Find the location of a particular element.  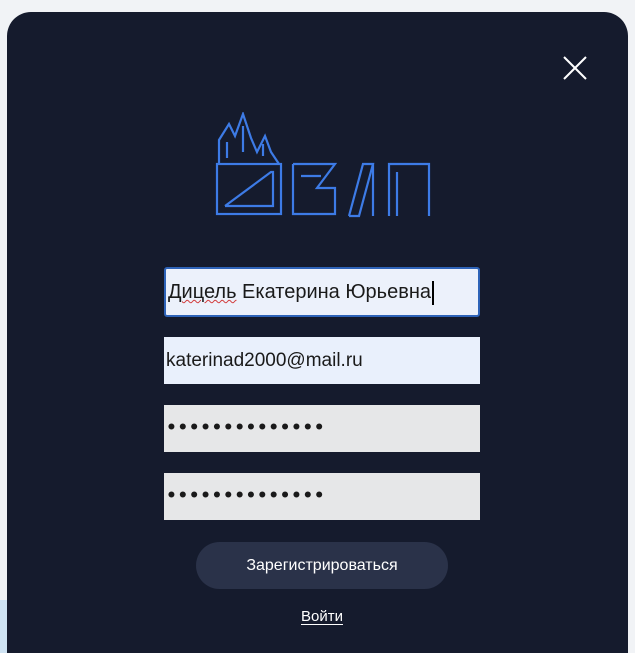

email-field: katerinad2000@mail.ru is located at coordinates (322, 360).